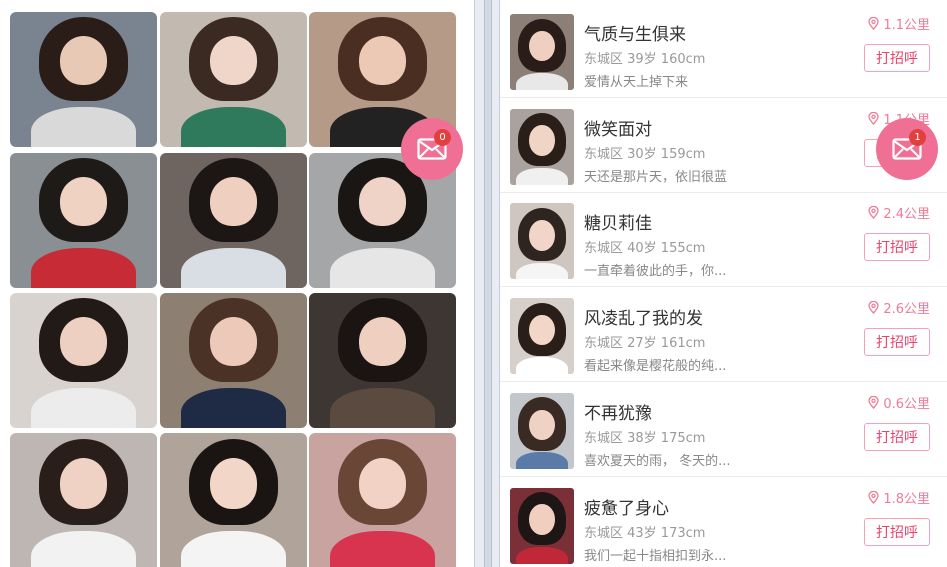  I want to click on distance-label: 2.6公里, so click(899, 307).